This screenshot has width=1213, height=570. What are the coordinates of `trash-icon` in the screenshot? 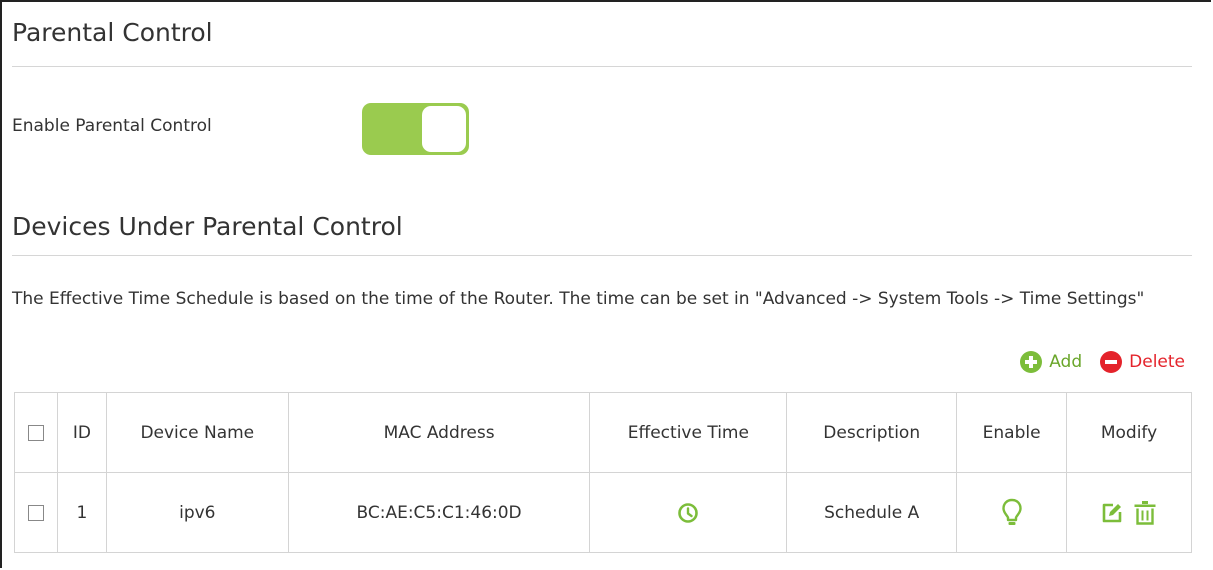 It's located at (1145, 513).